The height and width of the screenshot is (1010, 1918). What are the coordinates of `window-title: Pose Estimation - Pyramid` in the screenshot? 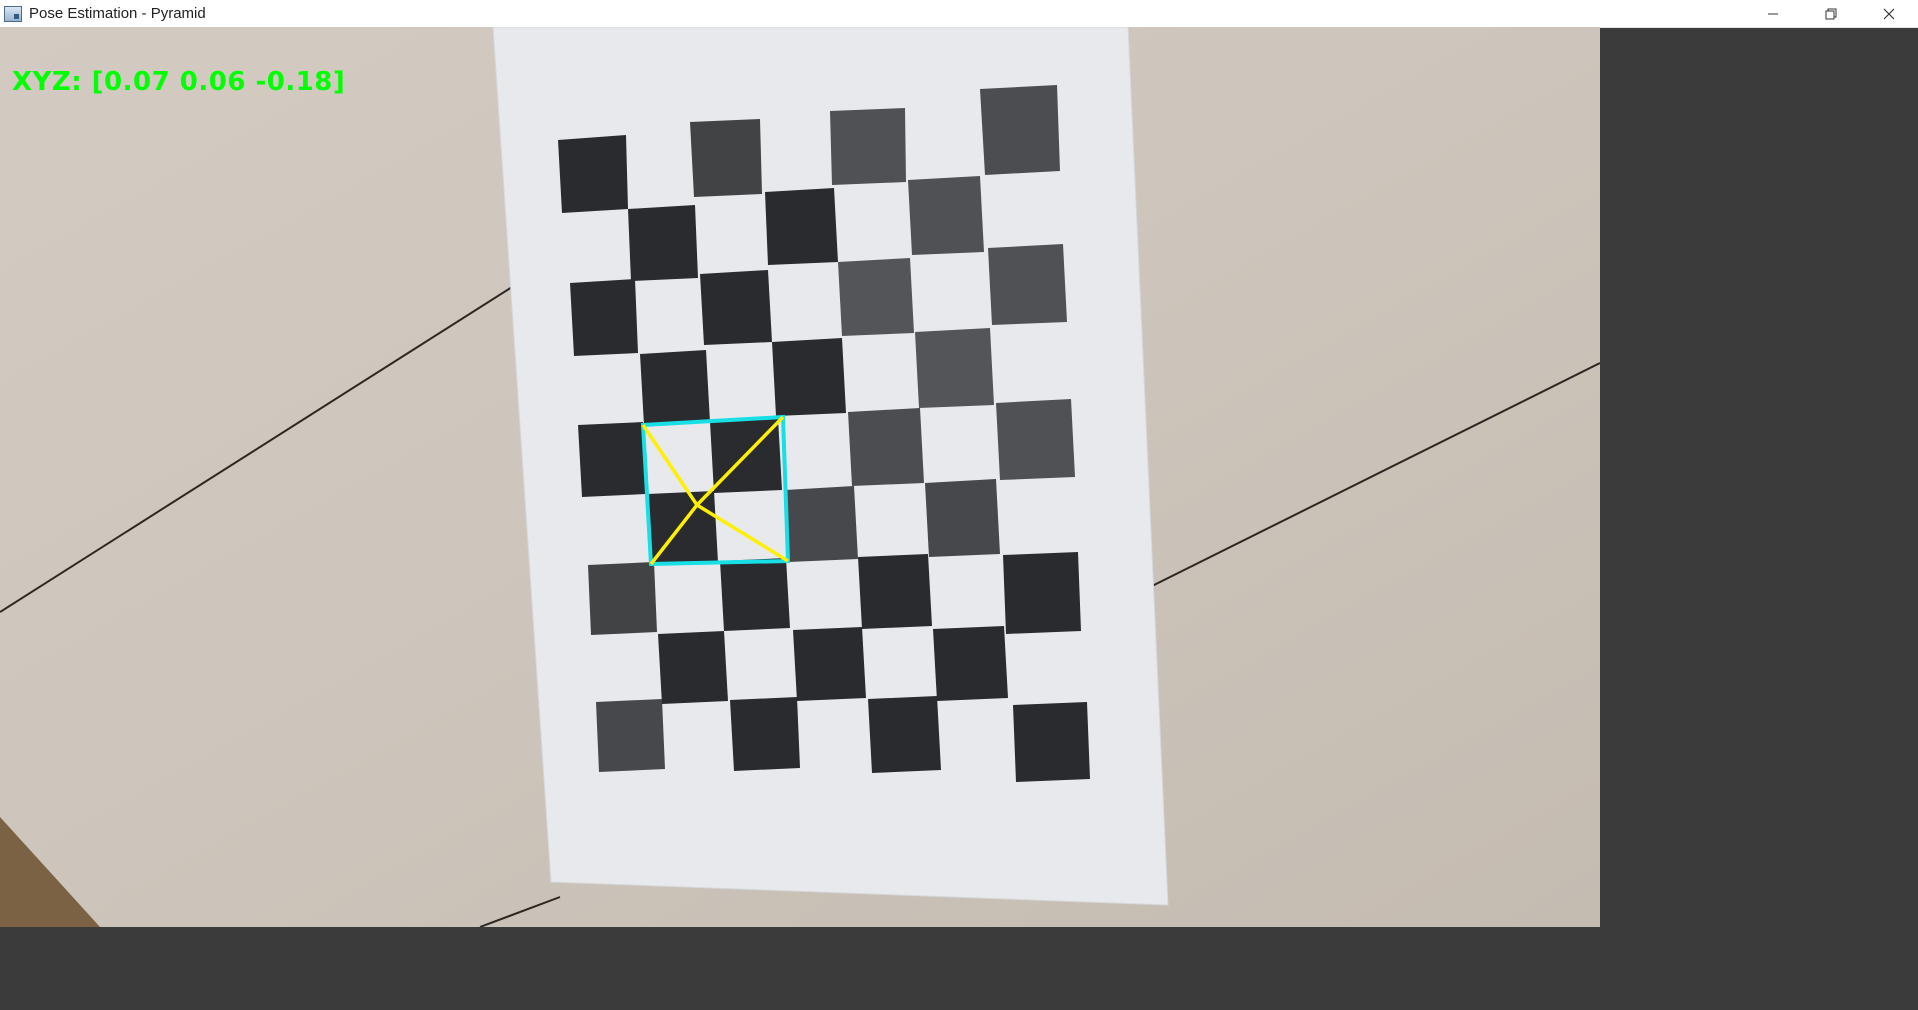 It's located at (117, 13).